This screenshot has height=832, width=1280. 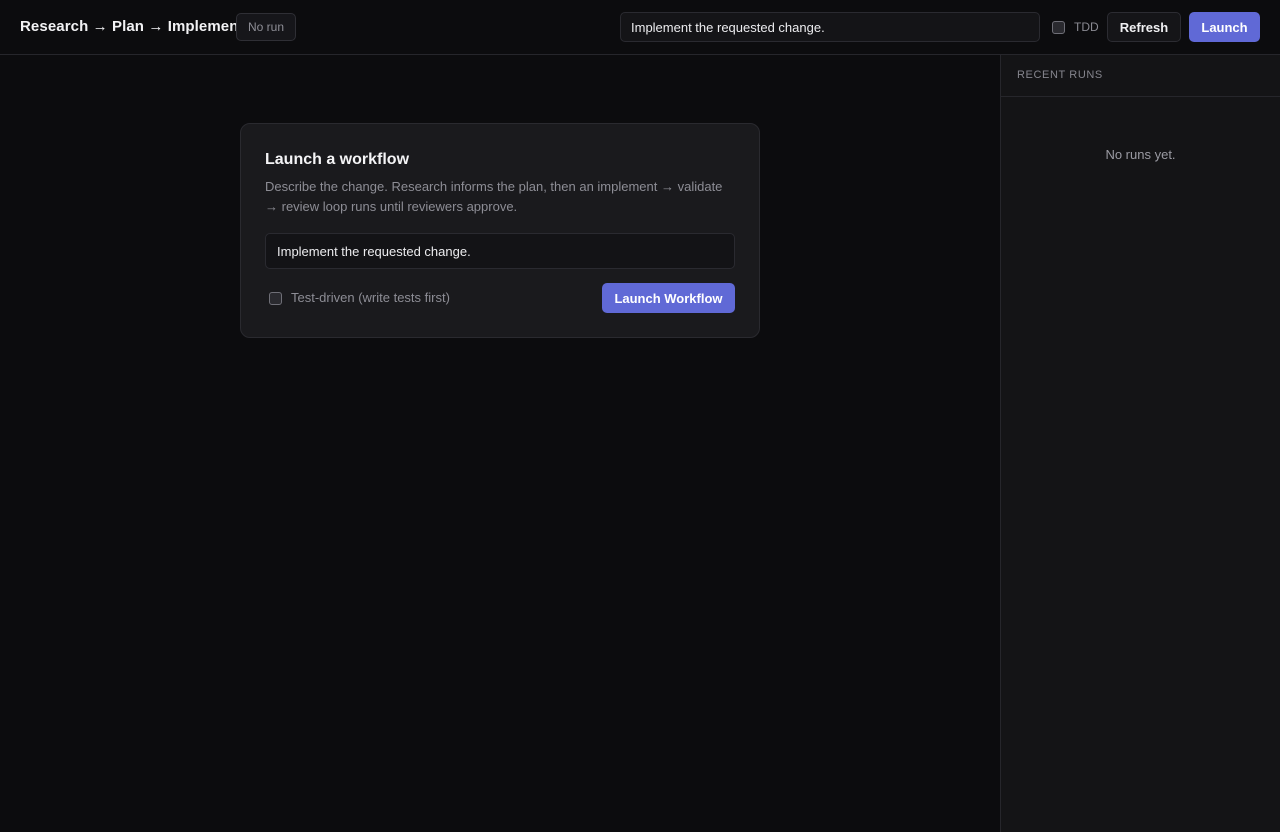 I want to click on top-tdd-checkbox, so click(x=1058, y=27).